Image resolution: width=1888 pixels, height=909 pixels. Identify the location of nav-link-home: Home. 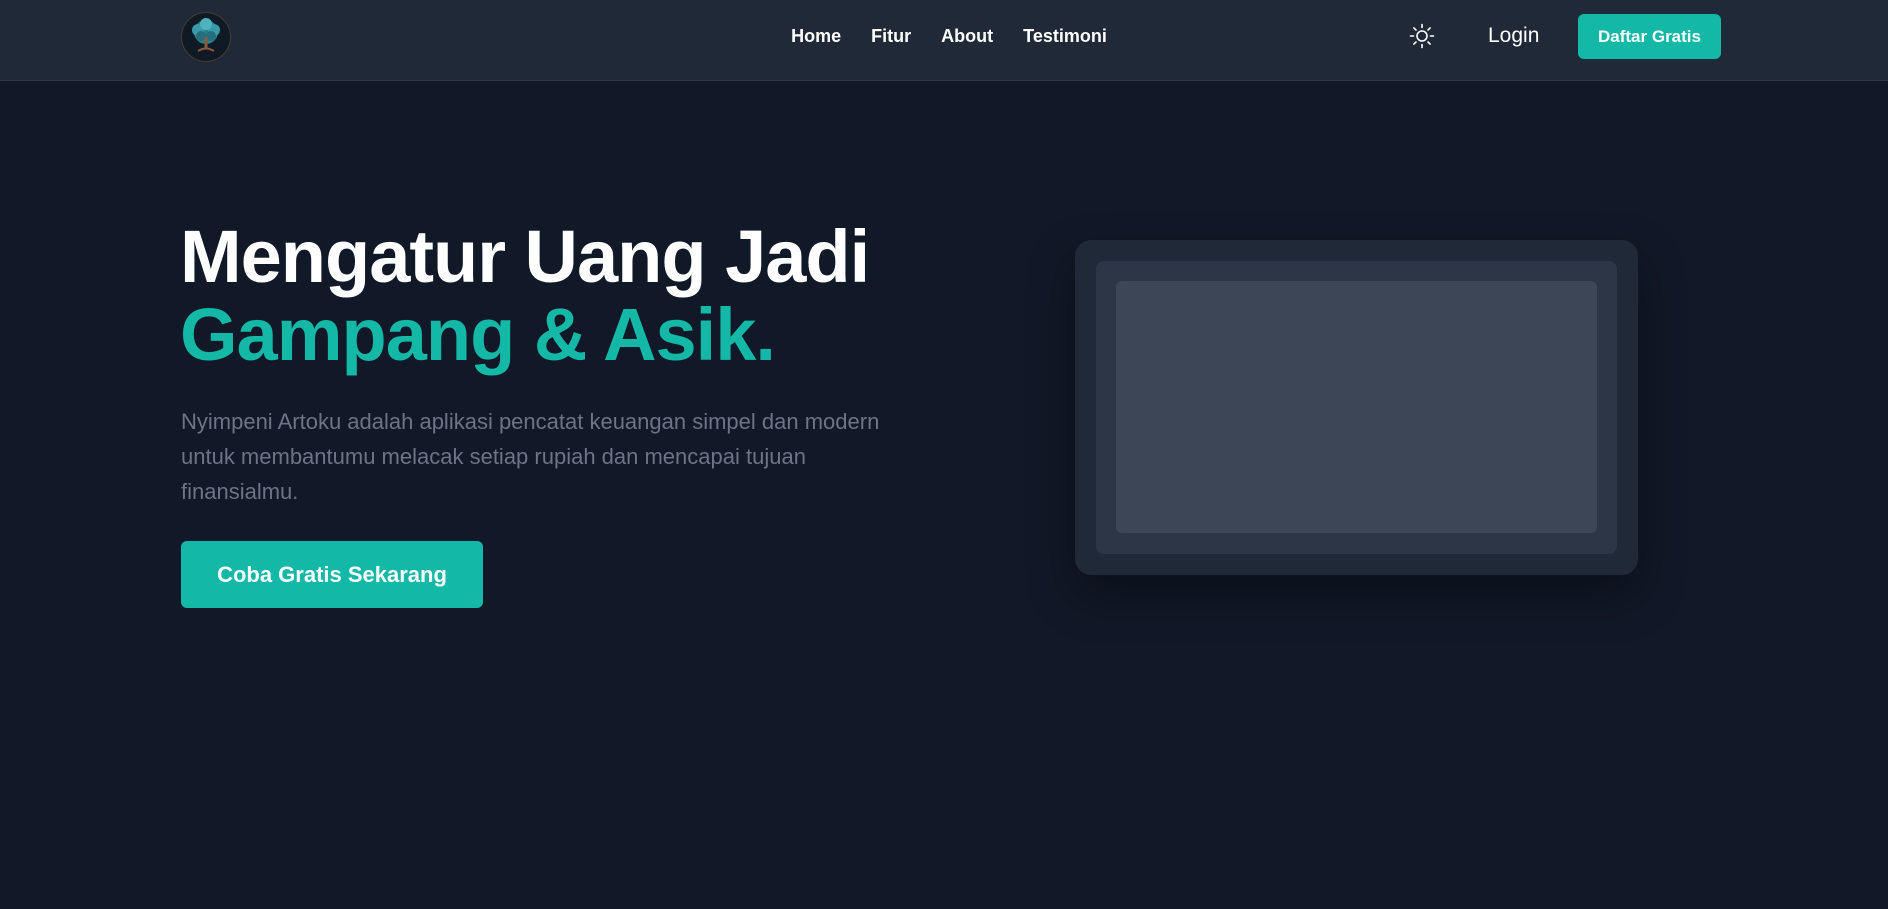
(816, 36).